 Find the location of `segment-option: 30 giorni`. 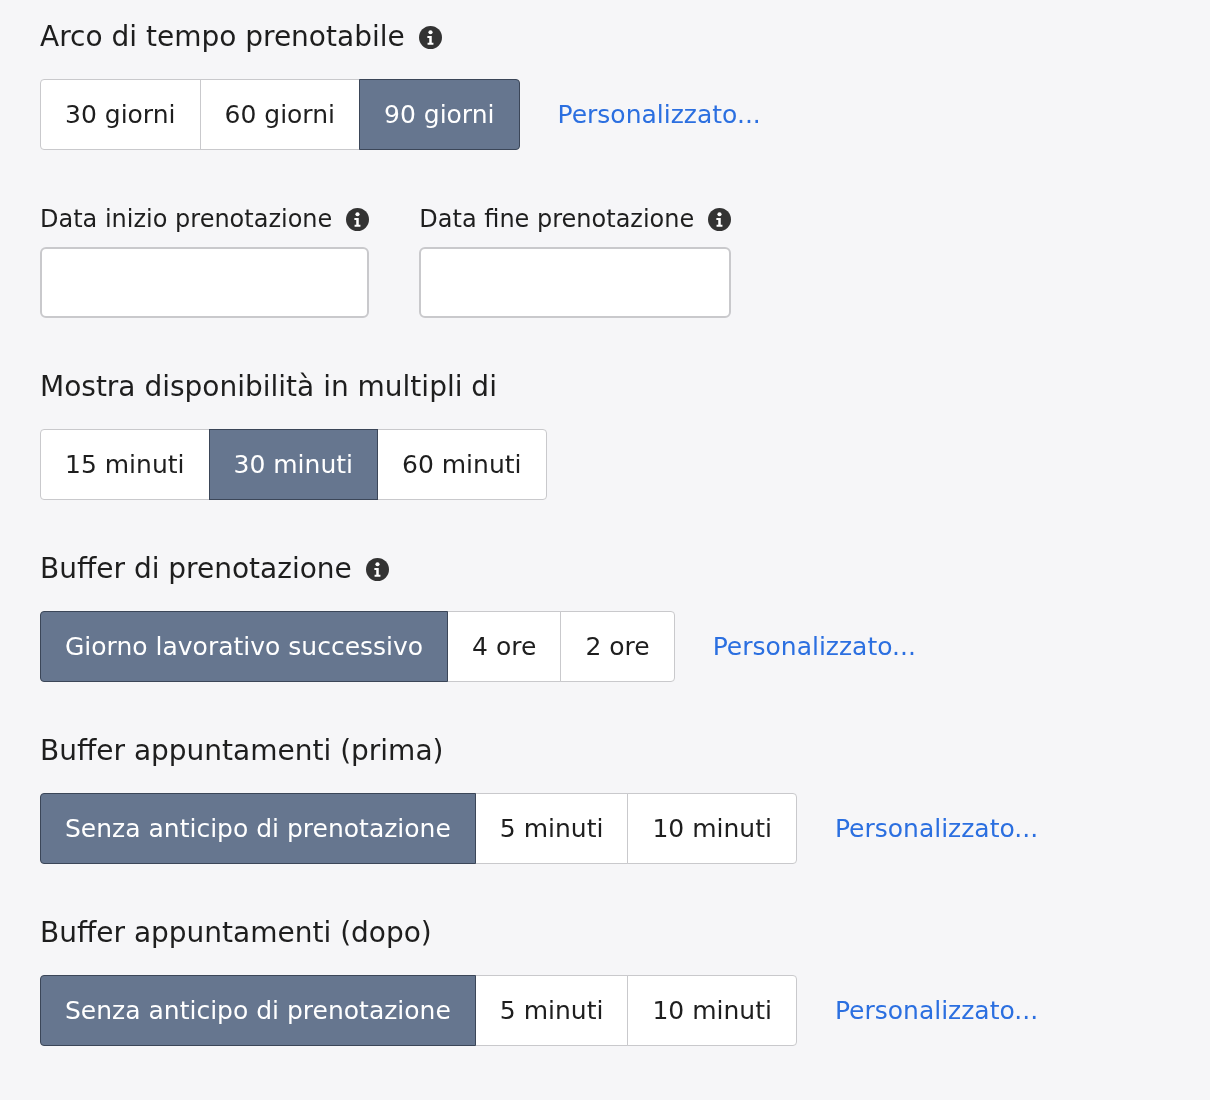

segment-option: 30 giorni is located at coordinates (120, 114).